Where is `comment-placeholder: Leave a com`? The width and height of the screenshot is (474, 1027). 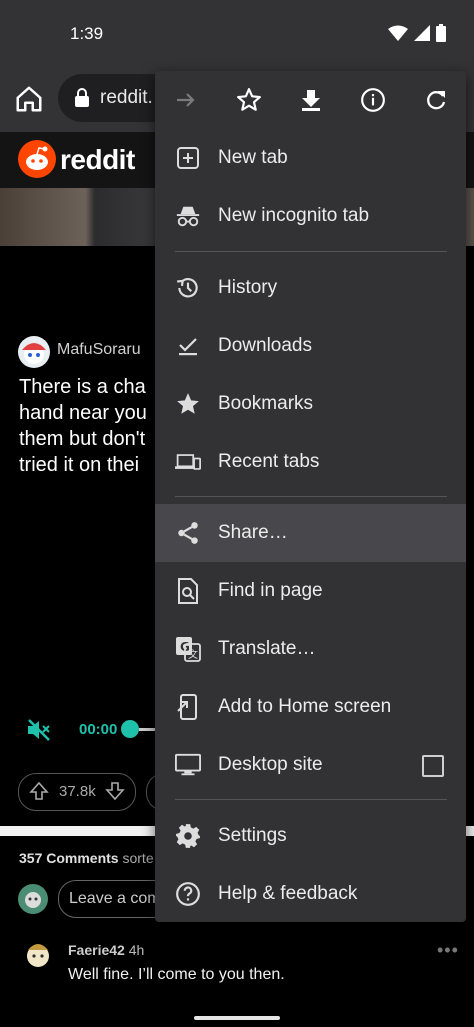
comment-placeholder: Leave a com is located at coordinates (115, 898).